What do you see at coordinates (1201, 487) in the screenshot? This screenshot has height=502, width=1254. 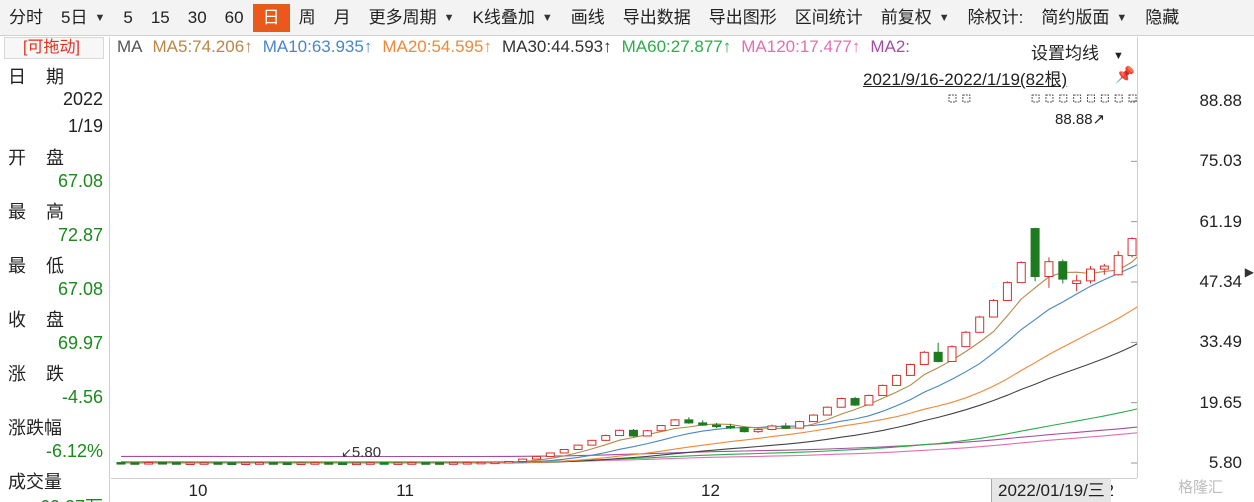 I see `watermark-logo: 格隆汇` at bounding box center [1201, 487].